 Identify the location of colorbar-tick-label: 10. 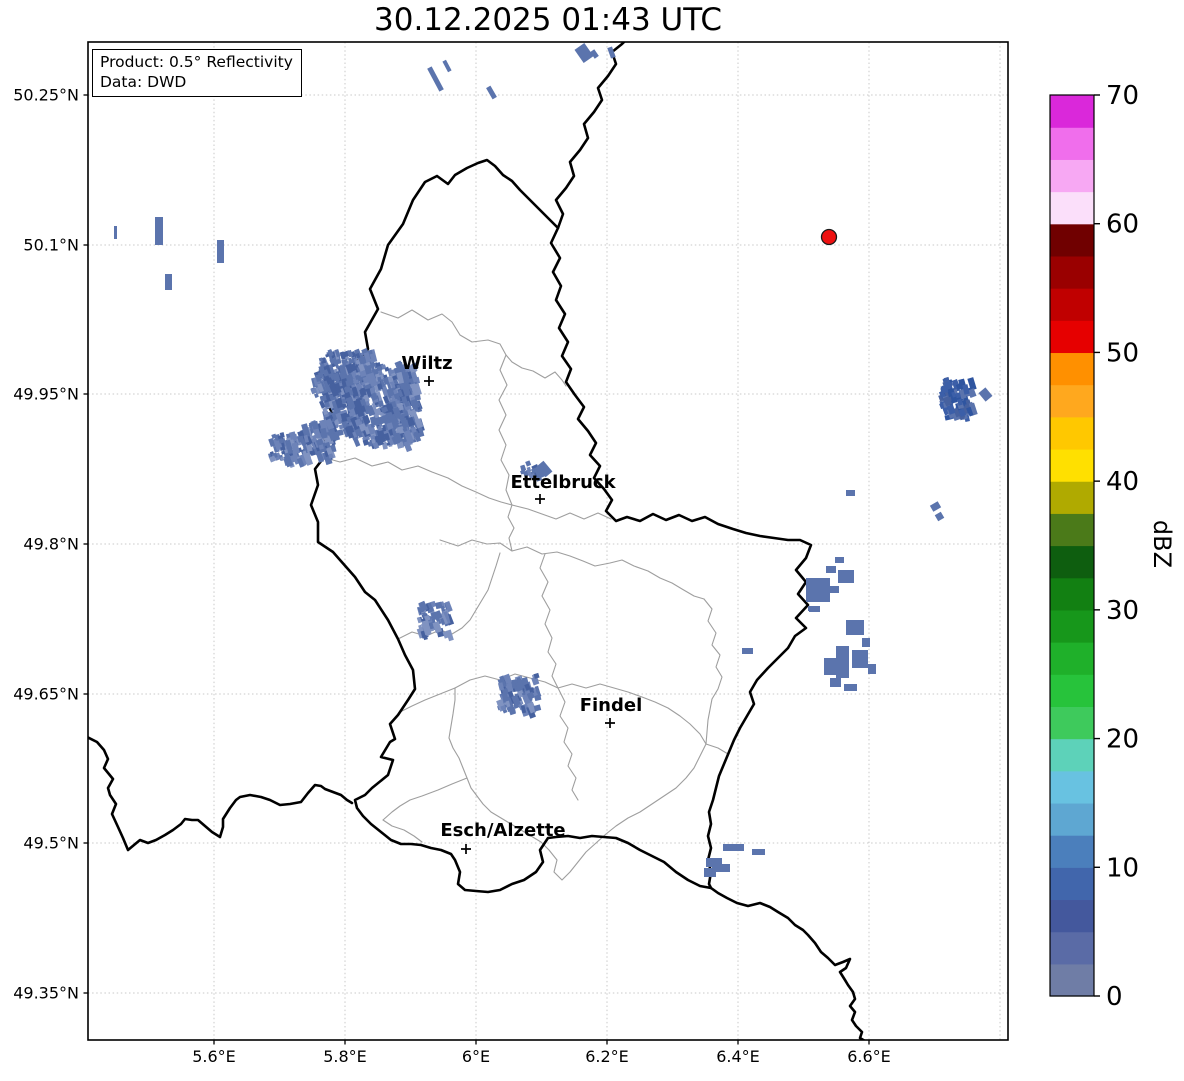
(1122, 868).